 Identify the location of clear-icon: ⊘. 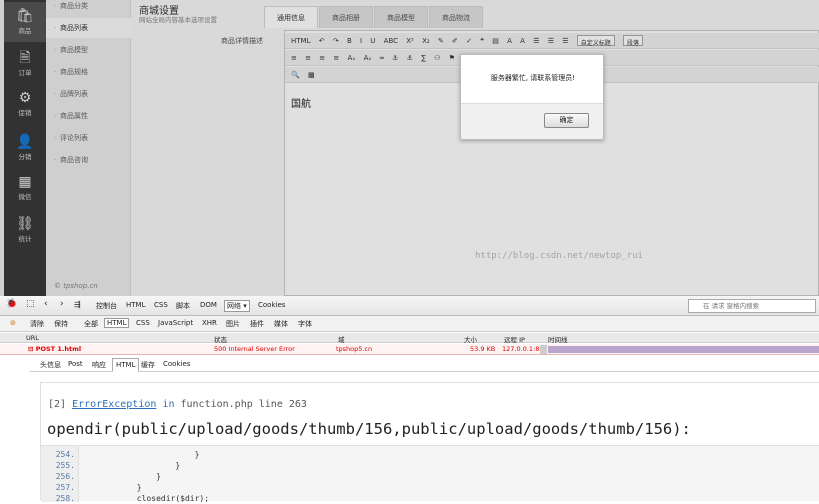
(13, 323).